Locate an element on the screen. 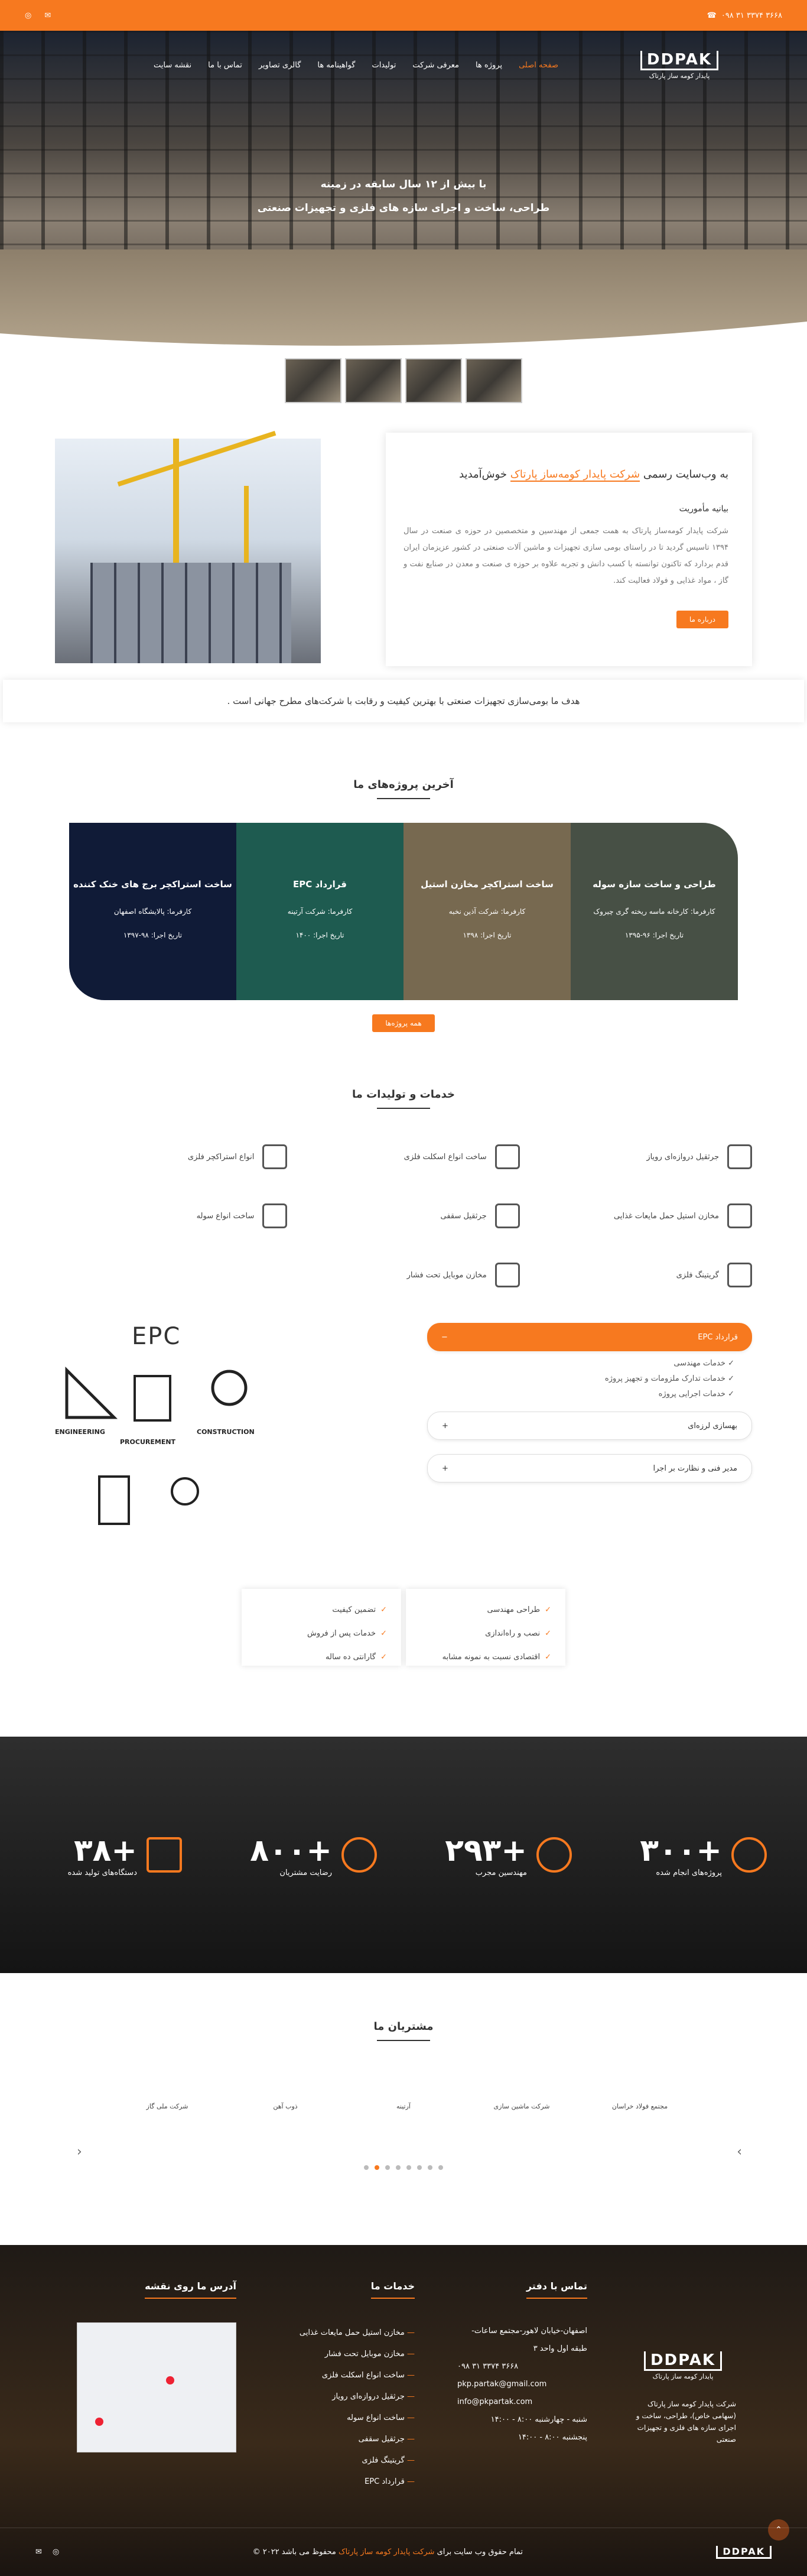 The width and height of the screenshot is (807, 2576). clients-title: مشتریان ما is located at coordinates (403, 2030).